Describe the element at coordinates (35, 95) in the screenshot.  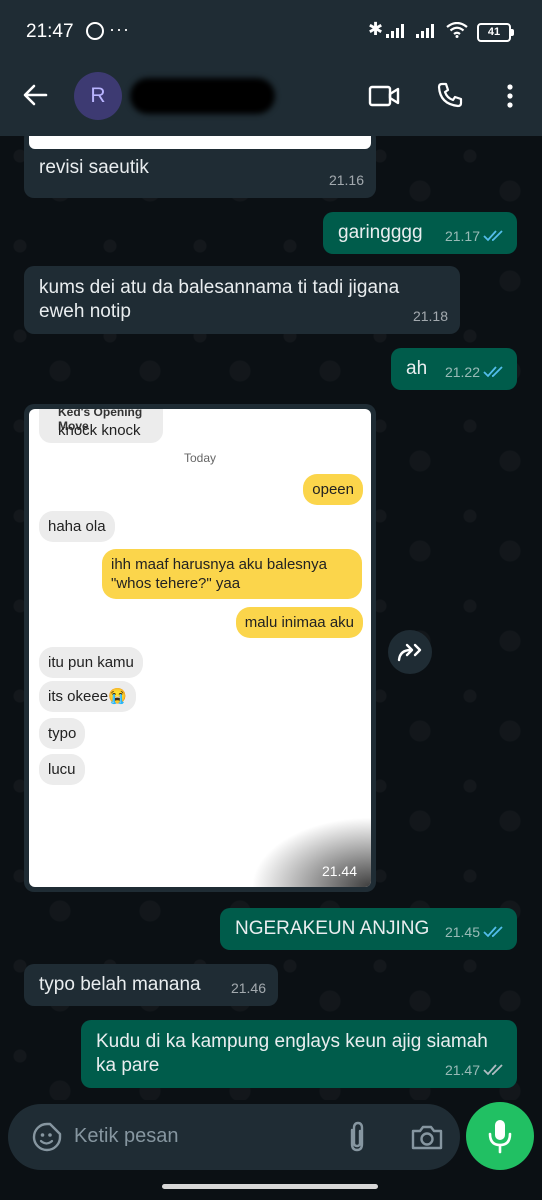
I see `back-arrow-icon` at that location.